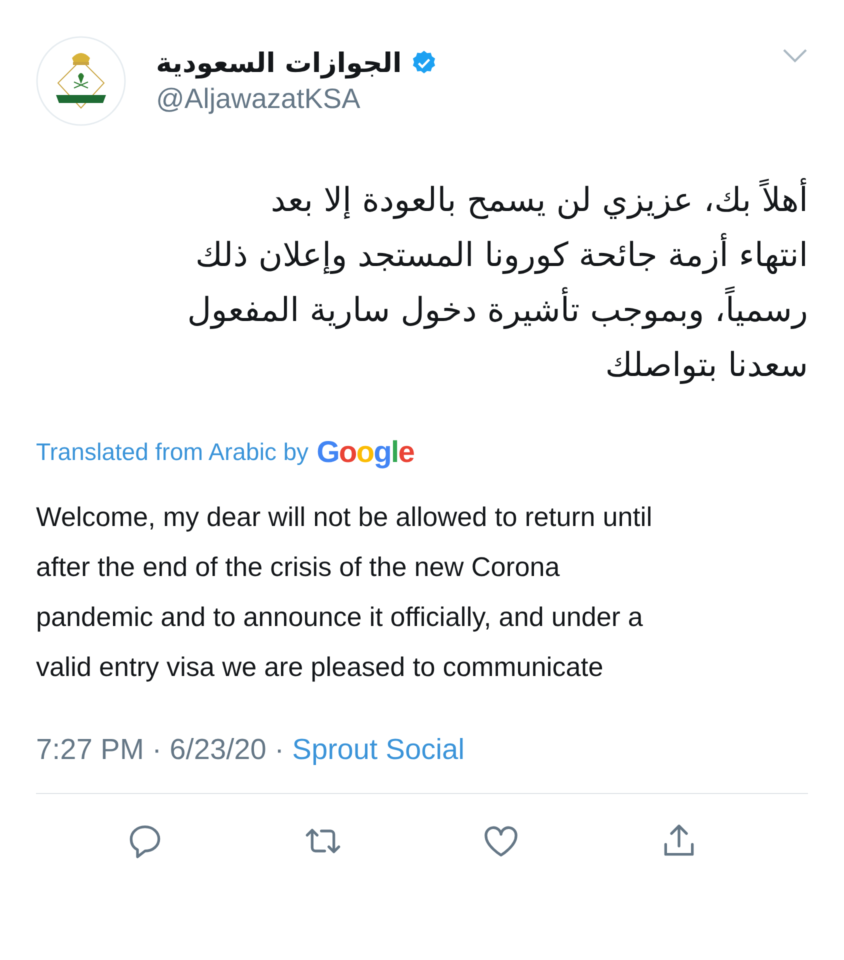  What do you see at coordinates (172, 453) in the screenshot?
I see `translation-label: Translated from Arabic by` at bounding box center [172, 453].